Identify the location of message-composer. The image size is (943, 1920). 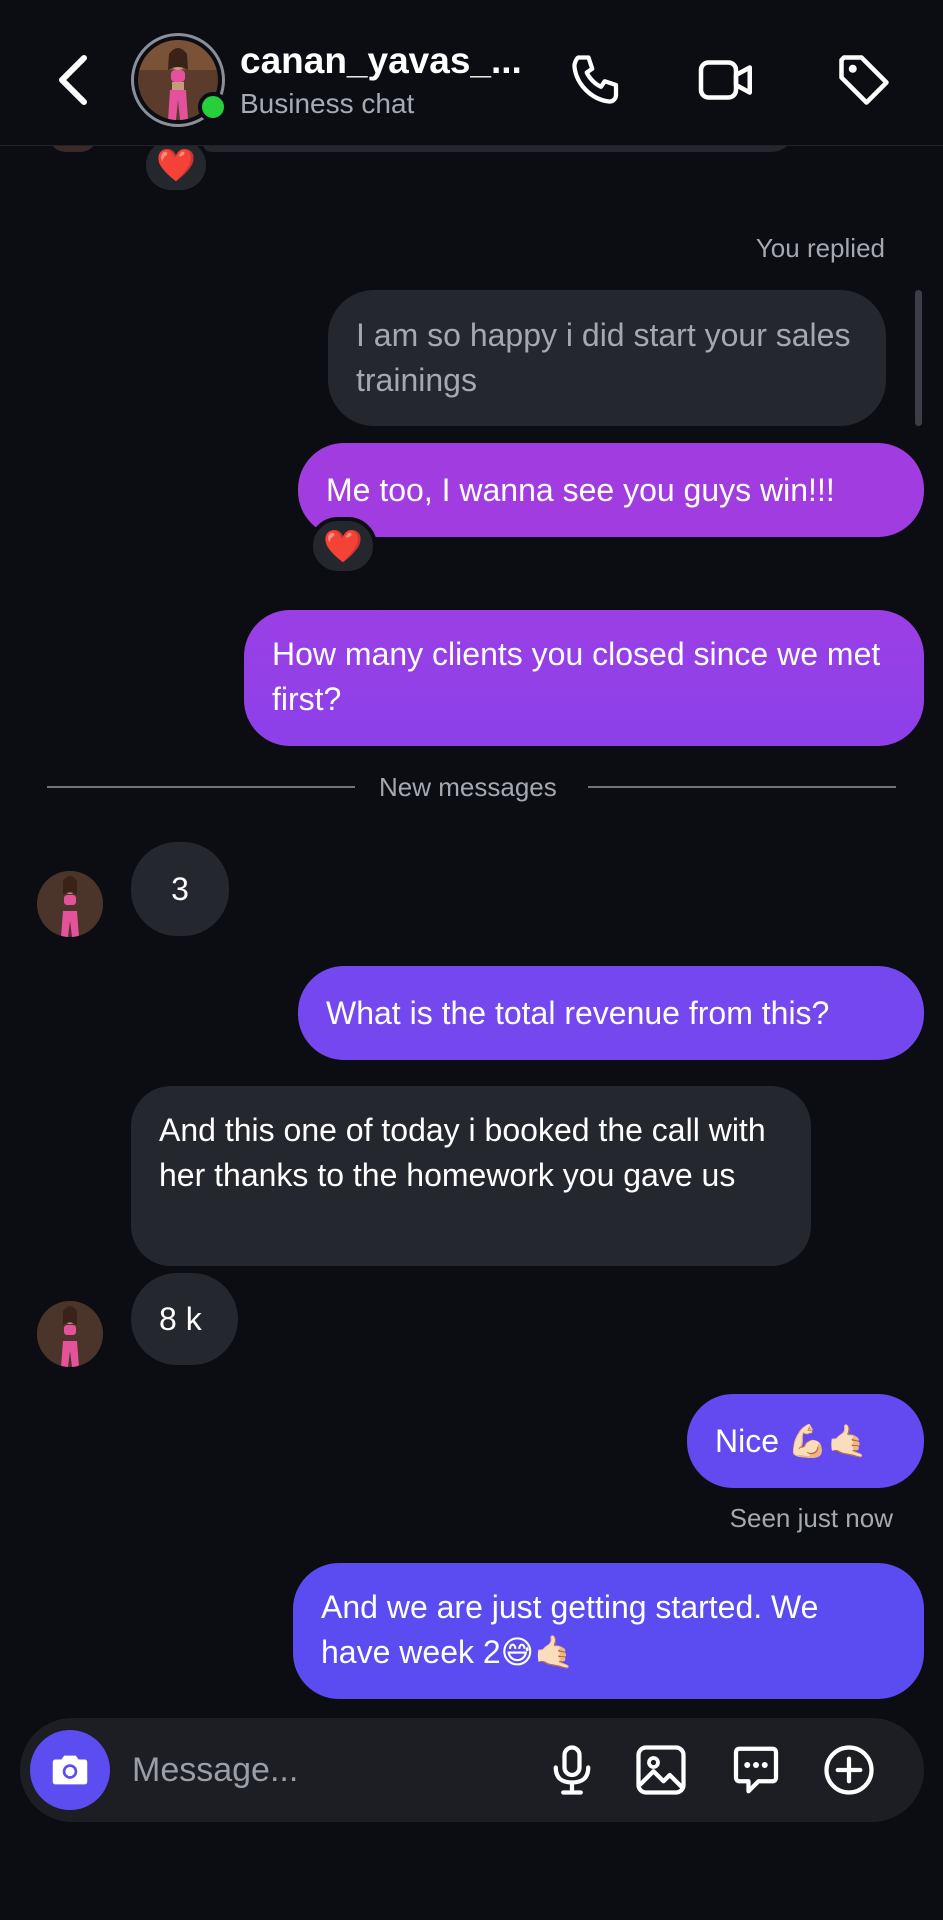
(472, 1770).